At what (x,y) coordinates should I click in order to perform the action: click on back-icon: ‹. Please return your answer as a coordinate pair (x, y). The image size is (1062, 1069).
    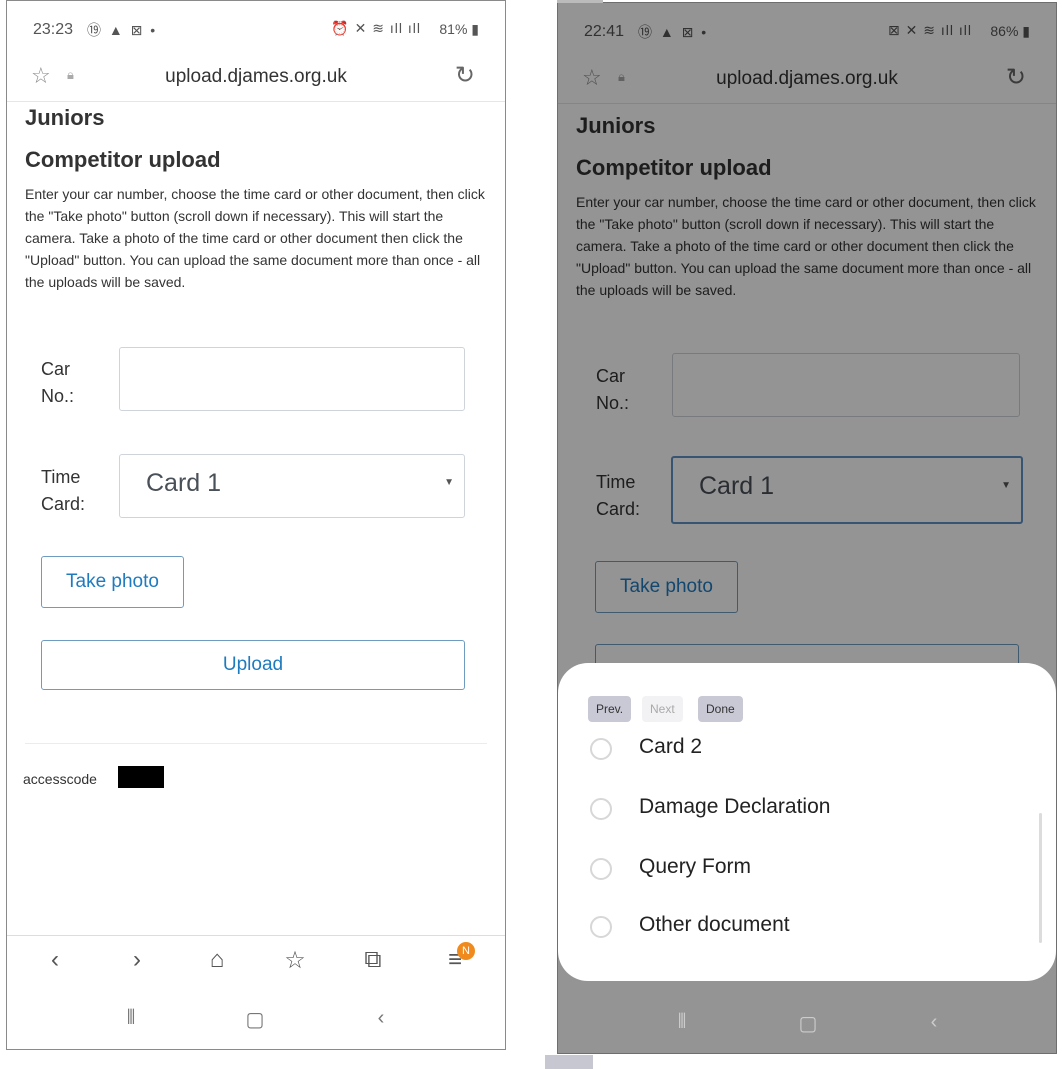
    Looking at the image, I should click on (55, 960).